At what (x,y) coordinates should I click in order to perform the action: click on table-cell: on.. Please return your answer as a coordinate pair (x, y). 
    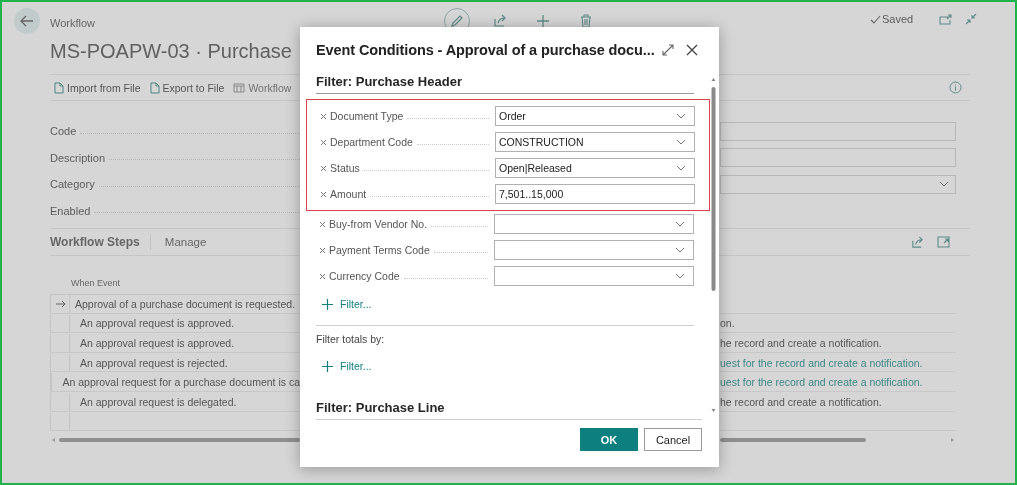
    Looking at the image, I should click on (727, 323).